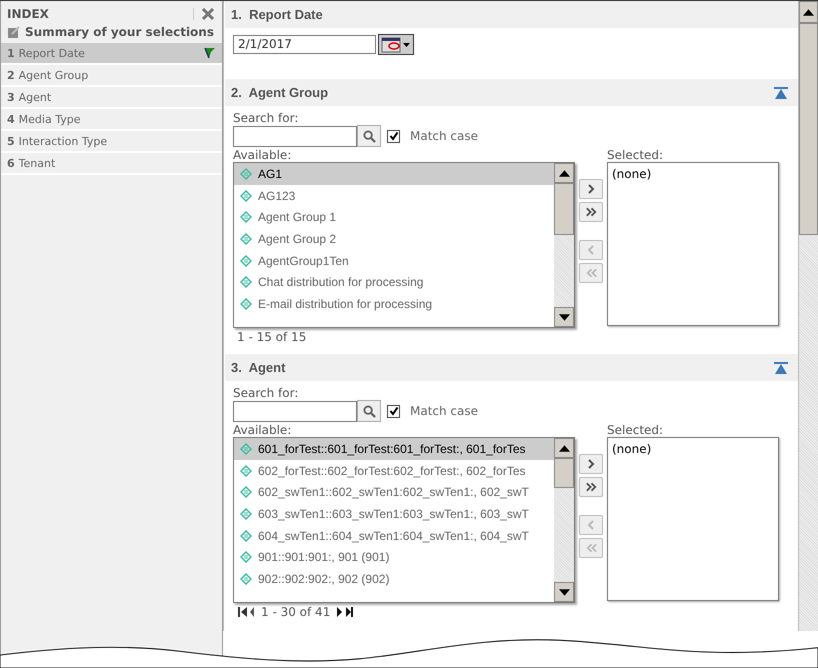 This screenshot has width=818, height=668. I want to click on index-title: INDEX, so click(28, 14).